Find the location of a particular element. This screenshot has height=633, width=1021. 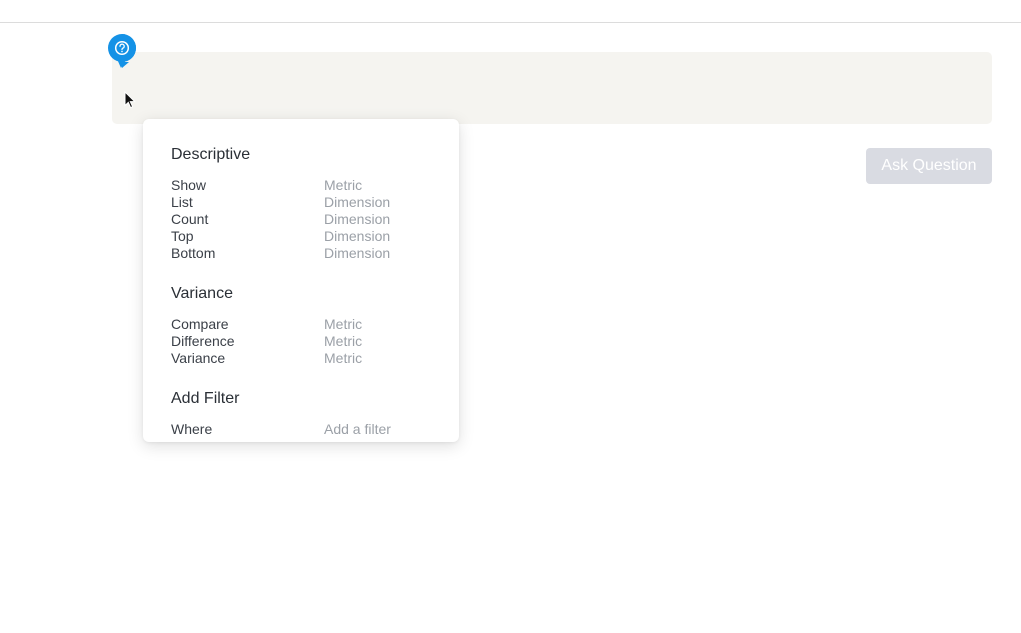

question-speech-bubble-icon is located at coordinates (122, 51).